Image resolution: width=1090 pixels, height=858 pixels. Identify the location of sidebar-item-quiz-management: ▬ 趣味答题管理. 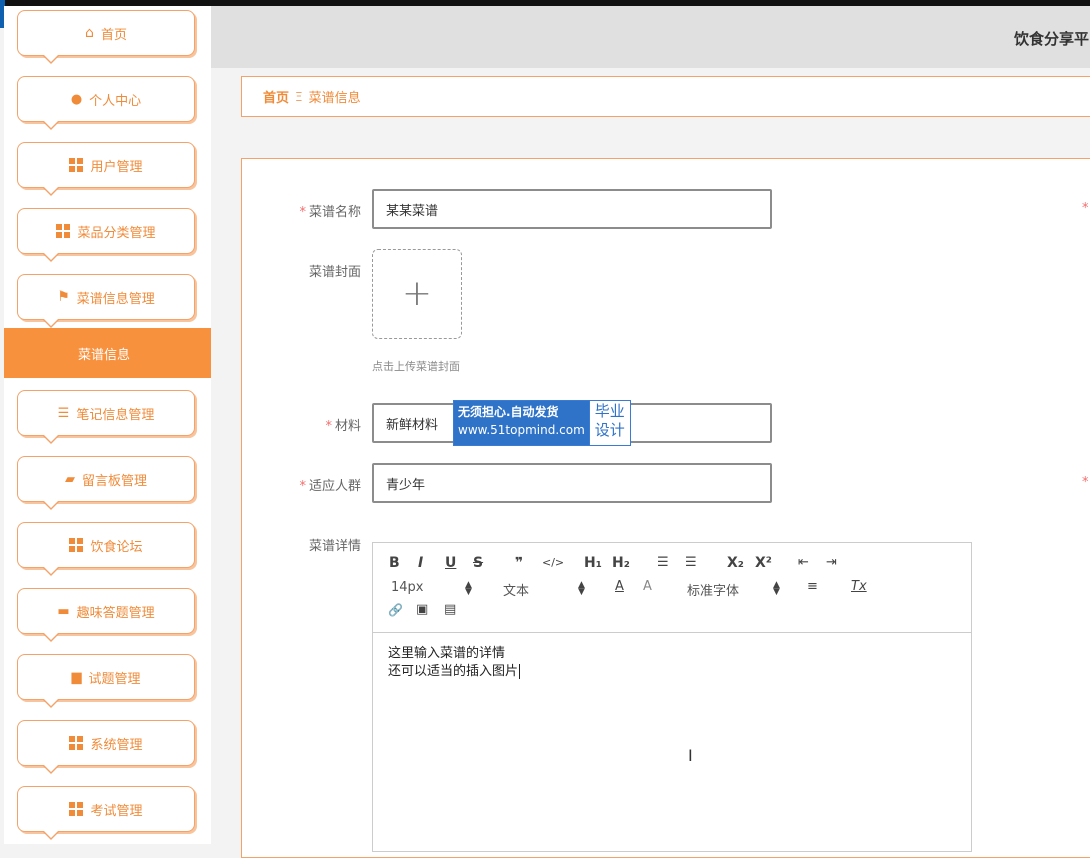
(106, 615).